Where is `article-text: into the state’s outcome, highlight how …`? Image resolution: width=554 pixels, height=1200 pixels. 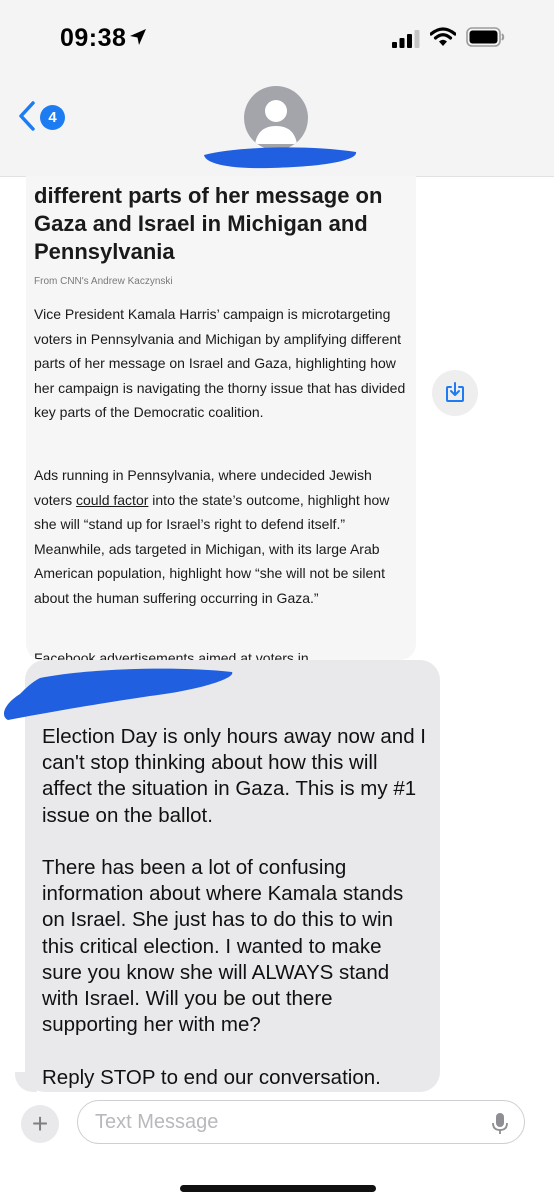
article-text: into the state’s outcome, highlight how … is located at coordinates (212, 548).